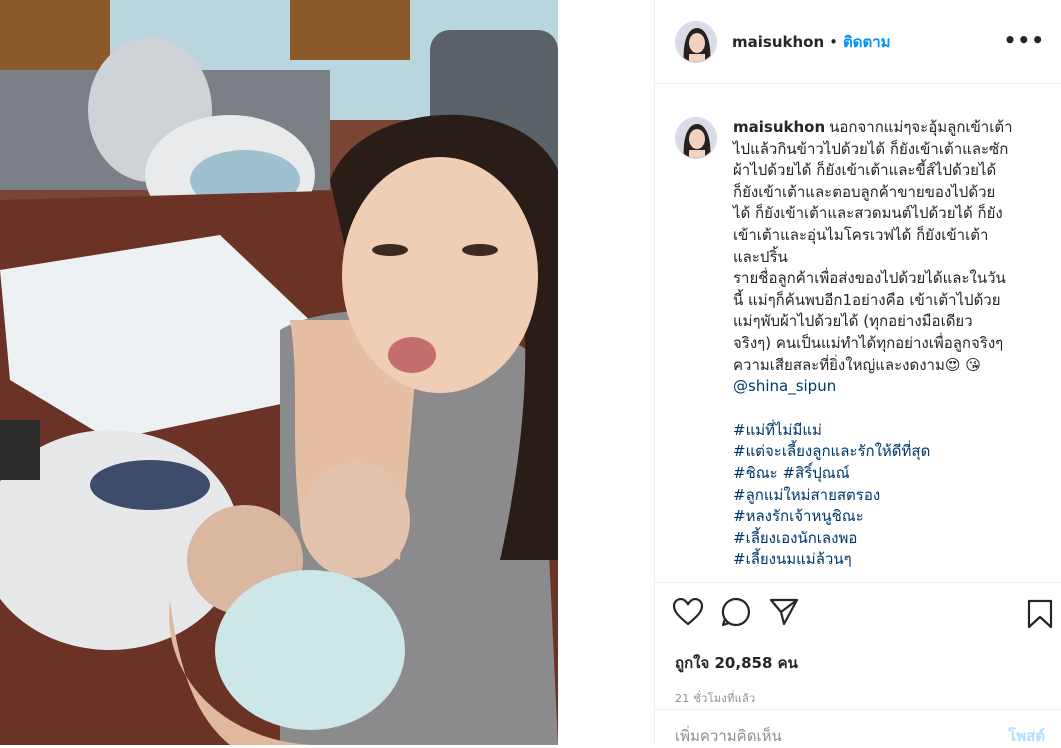 Image resolution: width=1061 pixels, height=748 pixels. Describe the element at coordinates (784, 614) in the screenshot. I see `share-icon` at that location.